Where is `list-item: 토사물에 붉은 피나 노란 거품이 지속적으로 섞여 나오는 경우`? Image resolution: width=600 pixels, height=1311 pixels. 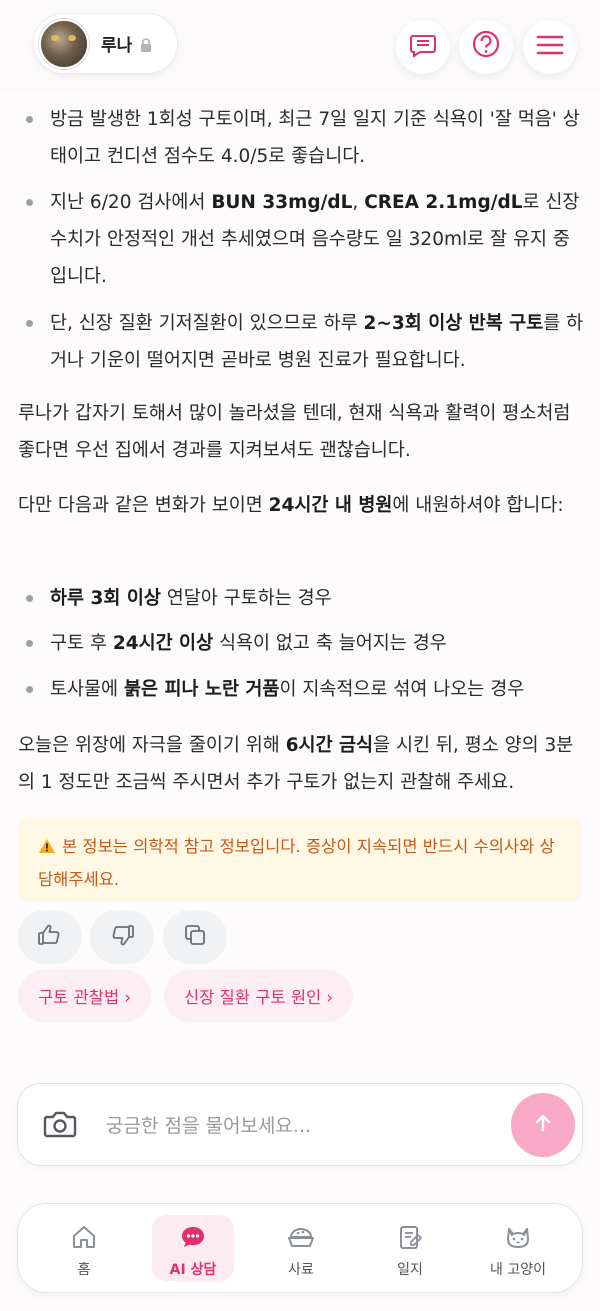
list-item: 토사물에 붉은 피나 노란 거품이 지속적으로 섞여 나오는 경우 is located at coordinates (305, 689).